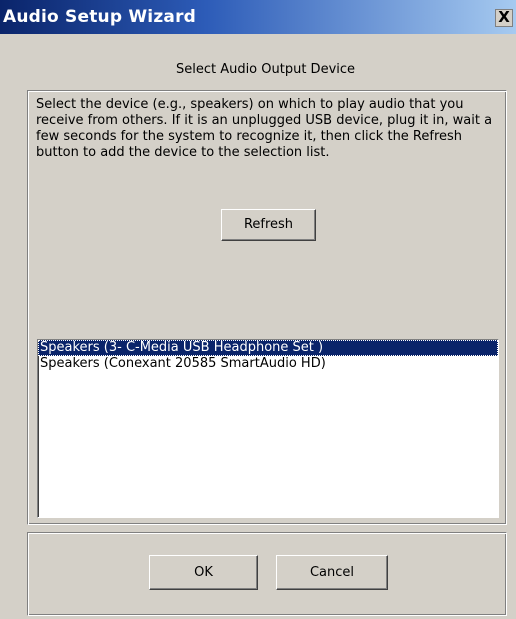 This screenshot has width=516, height=619. What do you see at coordinates (258, 17) in the screenshot?
I see `title-bar: Audio Setup Wizard X` at bounding box center [258, 17].